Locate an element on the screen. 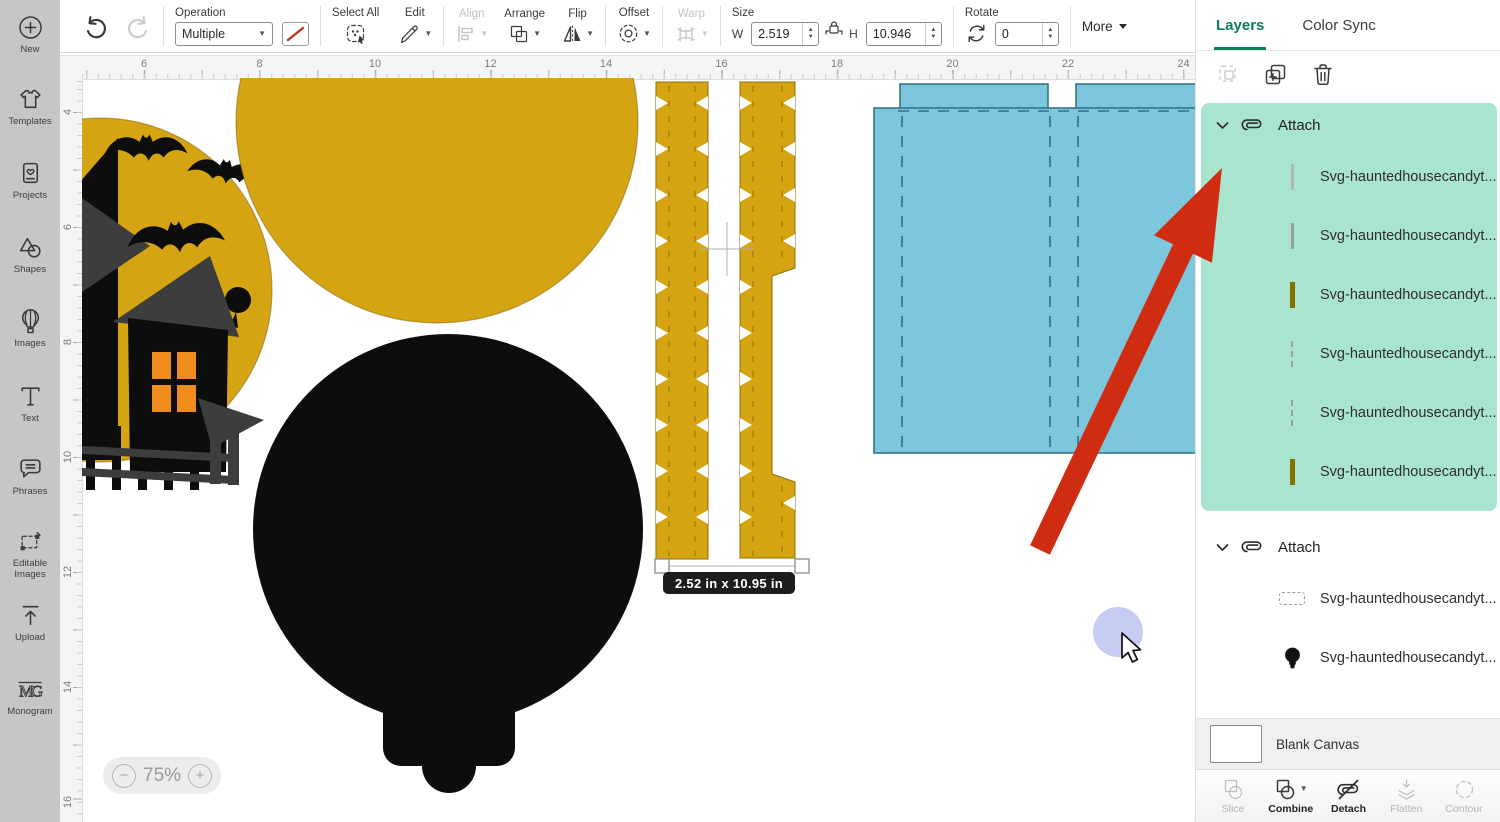 This screenshot has width=1500, height=822. blank-canvas-row: Blank Canvas is located at coordinates (1348, 744).